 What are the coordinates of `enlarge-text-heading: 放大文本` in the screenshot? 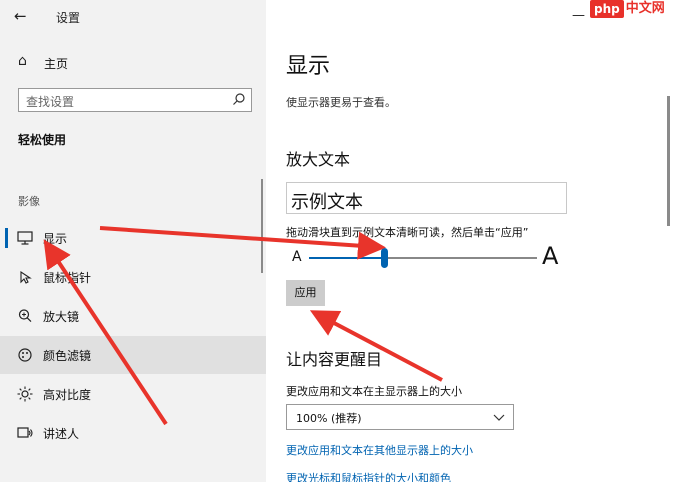 It's located at (318, 159).